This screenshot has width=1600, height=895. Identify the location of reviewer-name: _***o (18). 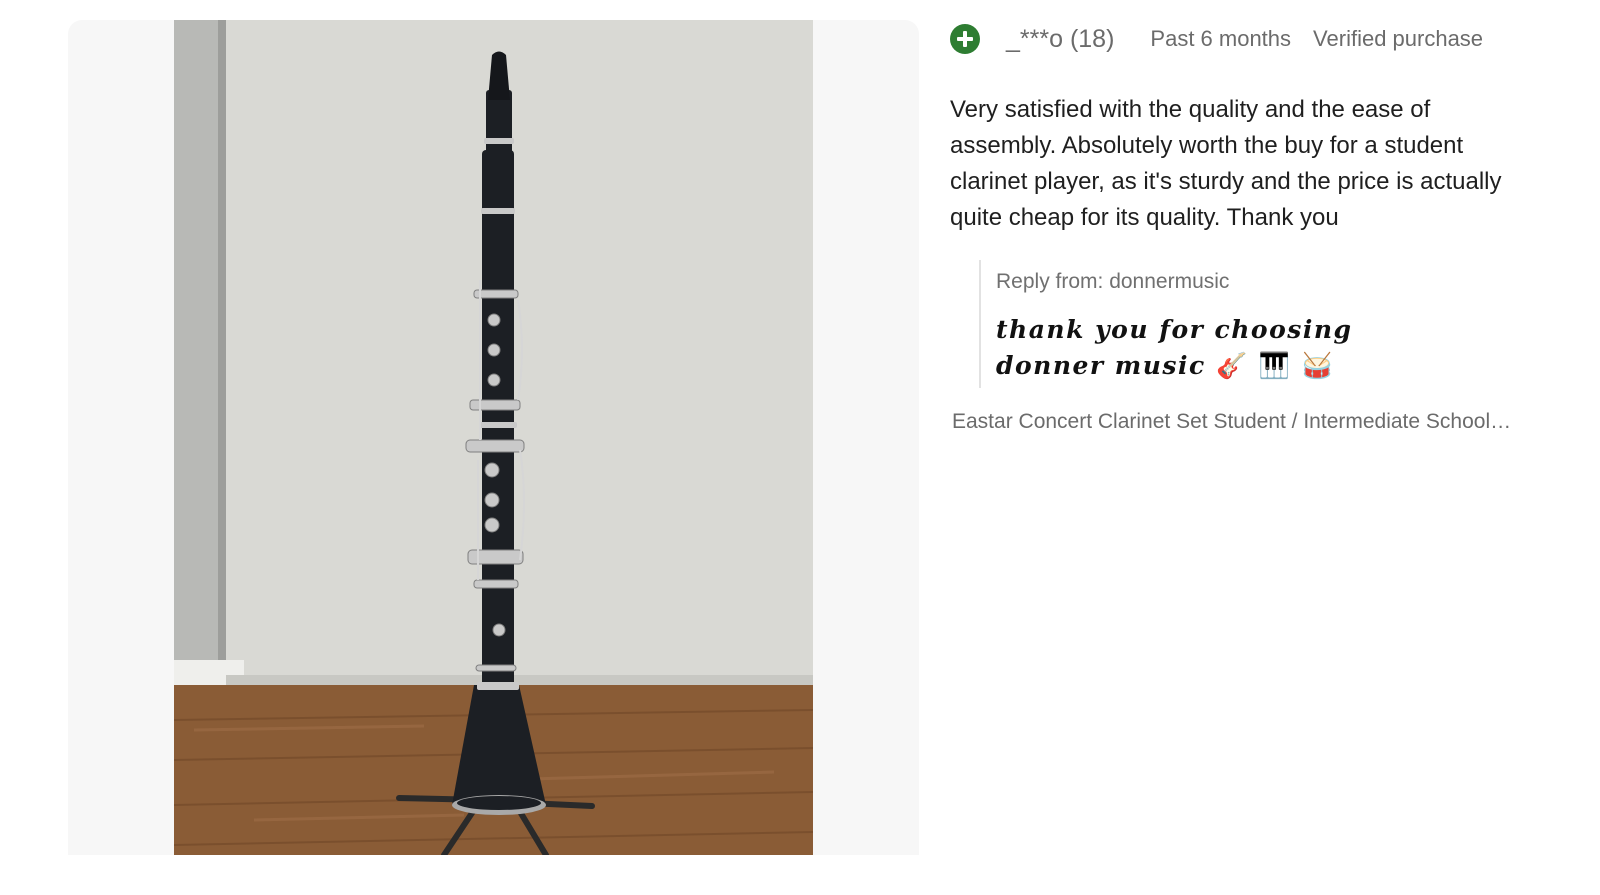
(1060, 39).